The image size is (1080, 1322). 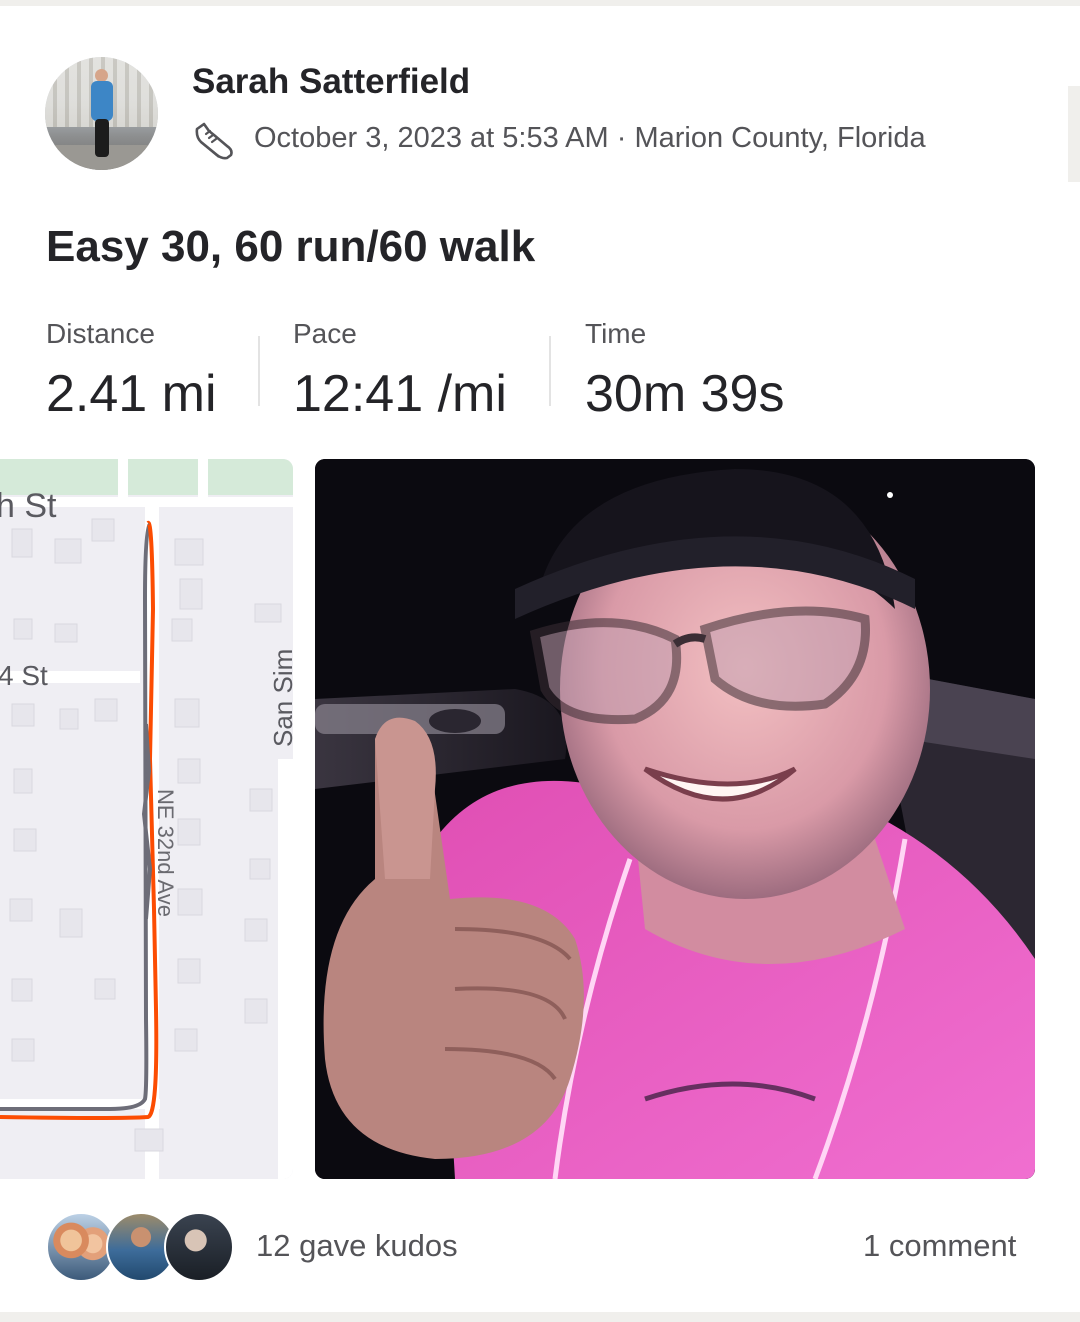 I want to click on stat-label: Distance, so click(x=100, y=333).